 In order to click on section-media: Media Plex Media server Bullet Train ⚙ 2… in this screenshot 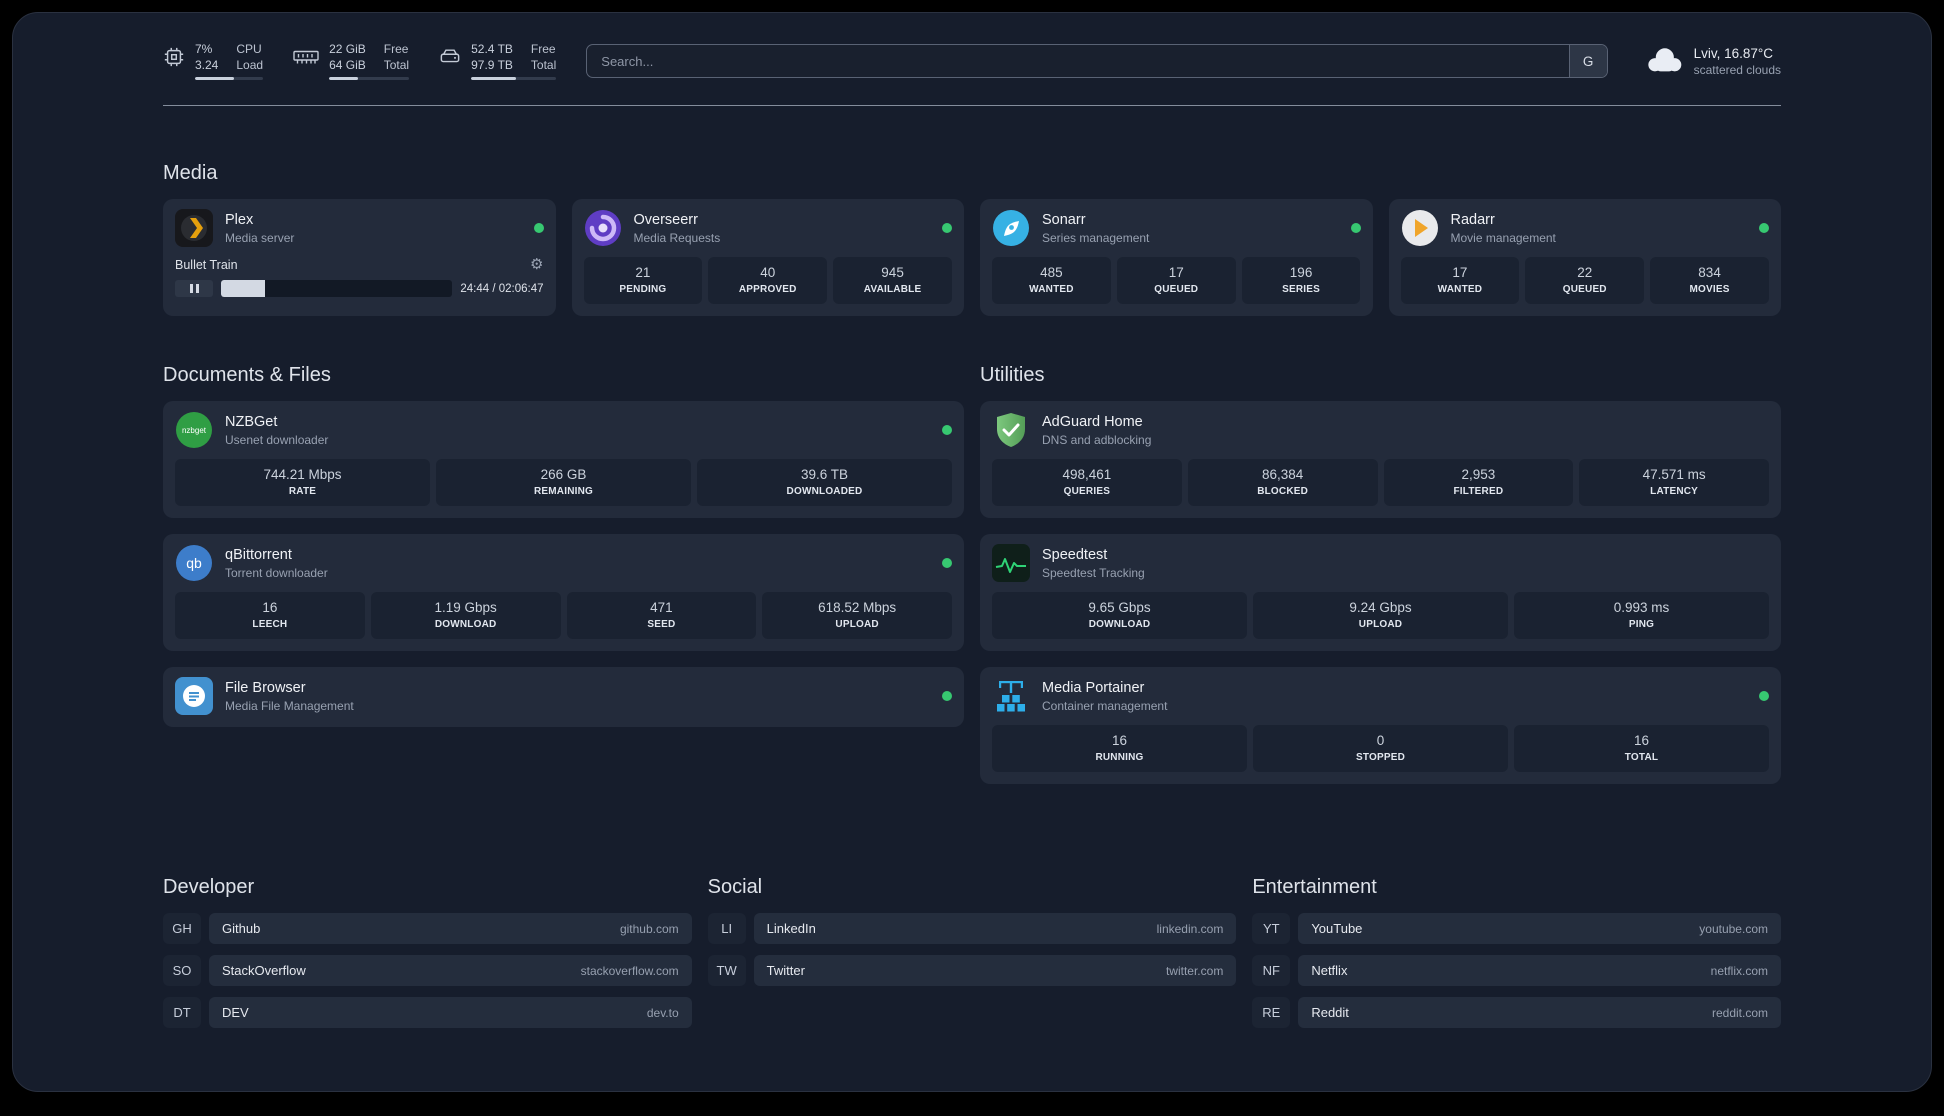, I will do `click(972, 239)`.